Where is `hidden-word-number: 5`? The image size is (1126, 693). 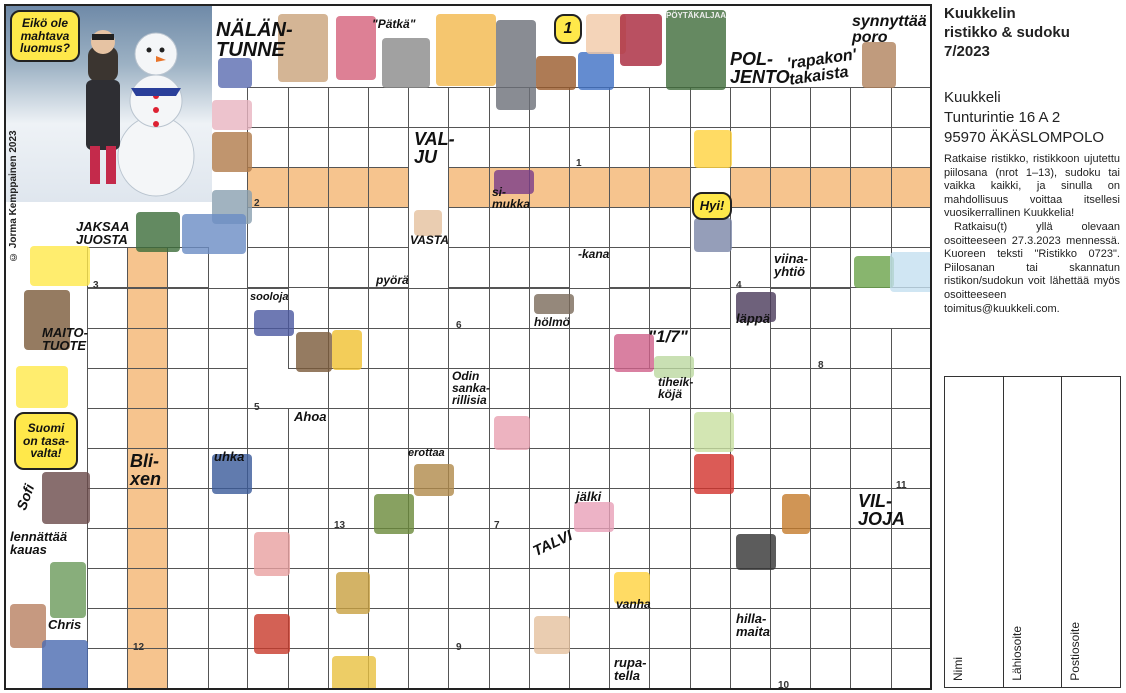
hidden-word-number: 5 is located at coordinates (257, 407).